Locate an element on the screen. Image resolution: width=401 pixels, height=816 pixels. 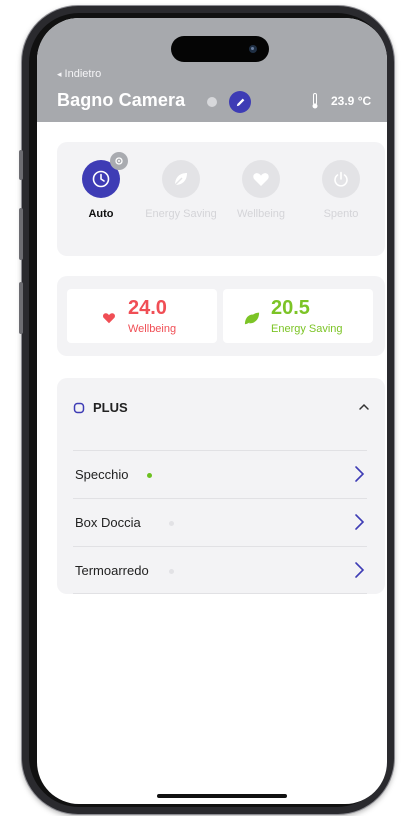
wellbeing-label: Wellbeing is located at coordinates (152, 329).